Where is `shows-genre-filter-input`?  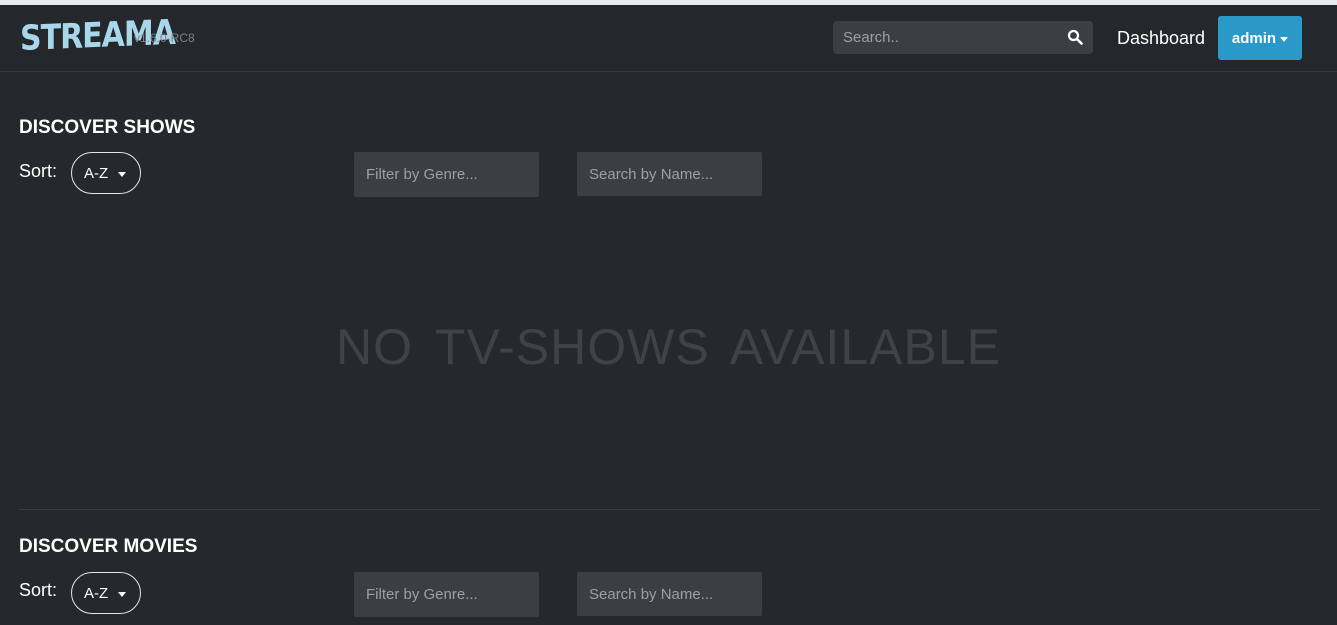 shows-genre-filter-input is located at coordinates (446, 174).